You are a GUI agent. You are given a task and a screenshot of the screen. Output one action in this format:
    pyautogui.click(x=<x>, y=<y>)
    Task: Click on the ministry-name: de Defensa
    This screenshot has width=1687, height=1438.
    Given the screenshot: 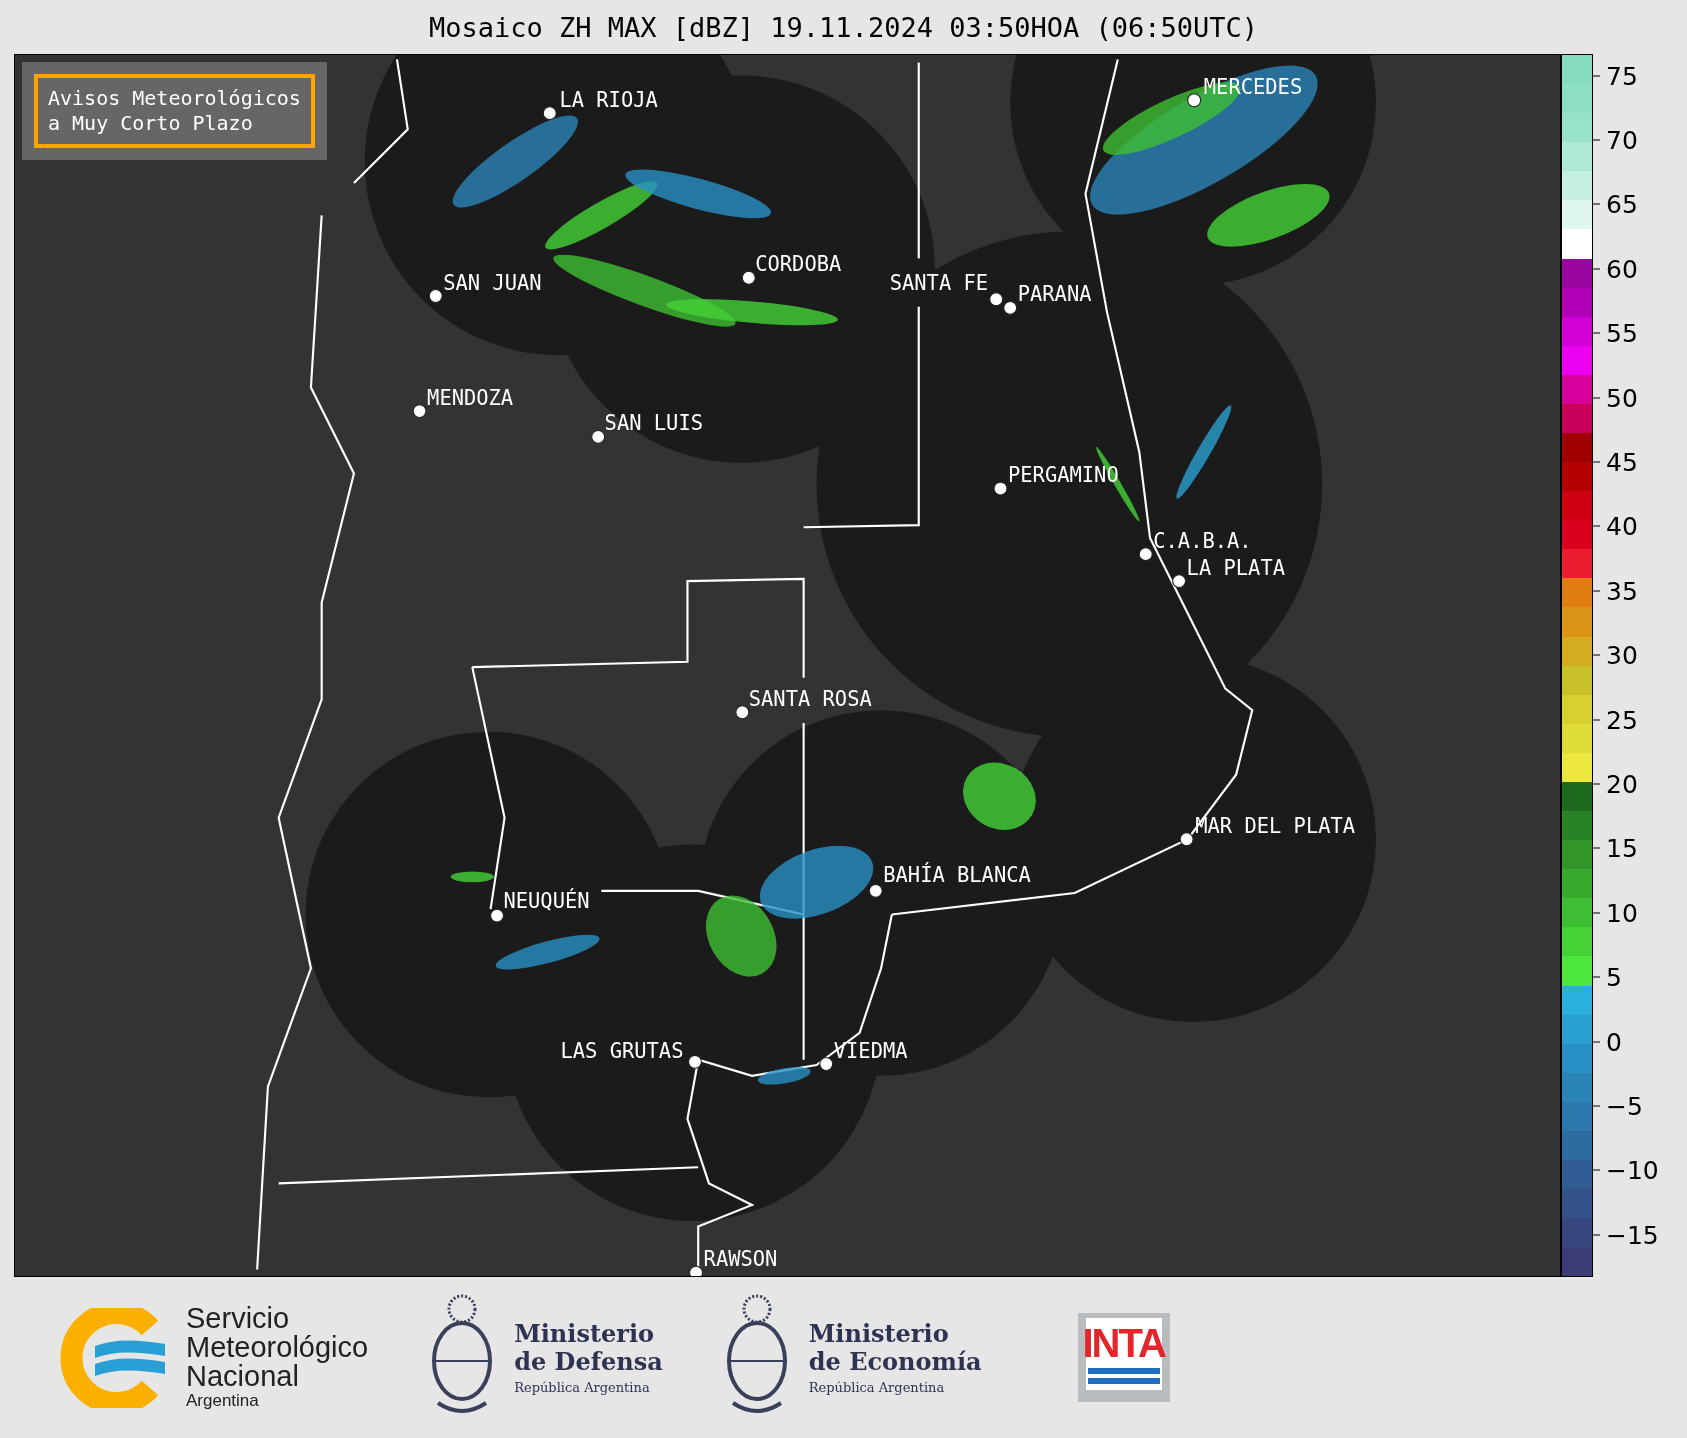 What is the action you would take?
    pyautogui.click(x=588, y=1362)
    